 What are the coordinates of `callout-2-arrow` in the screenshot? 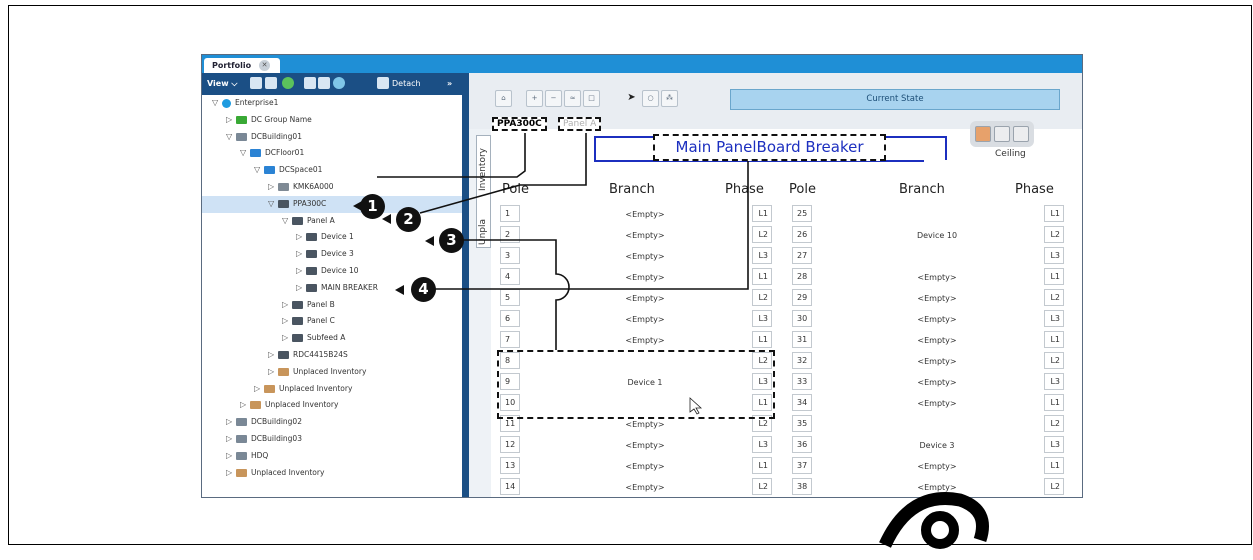 It's located at (386, 219).